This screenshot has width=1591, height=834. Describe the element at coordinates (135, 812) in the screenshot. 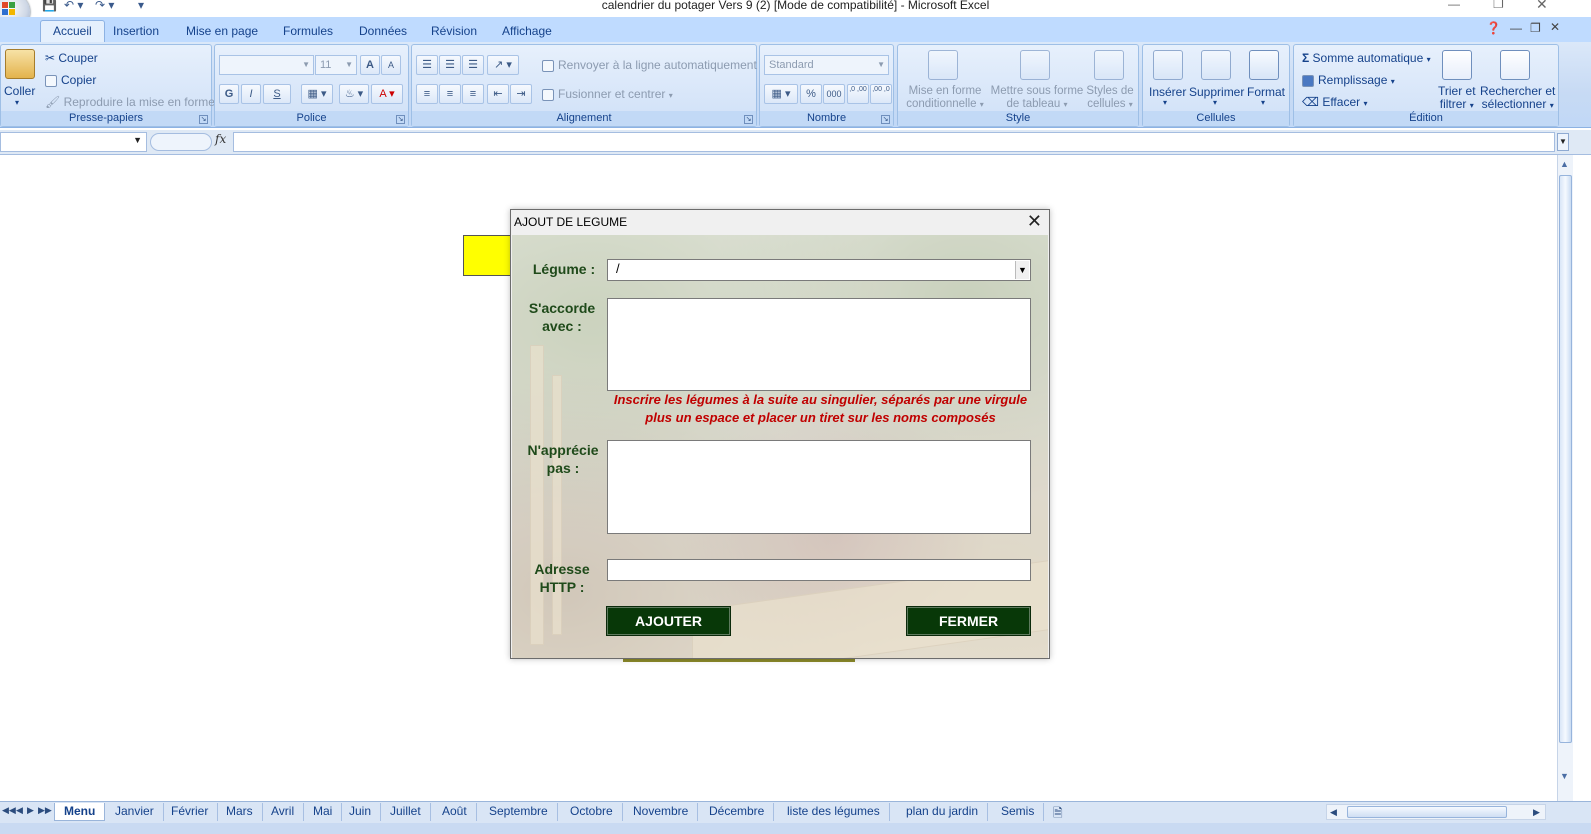

I see `sheet-tab-janvier: Janvier` at that location.